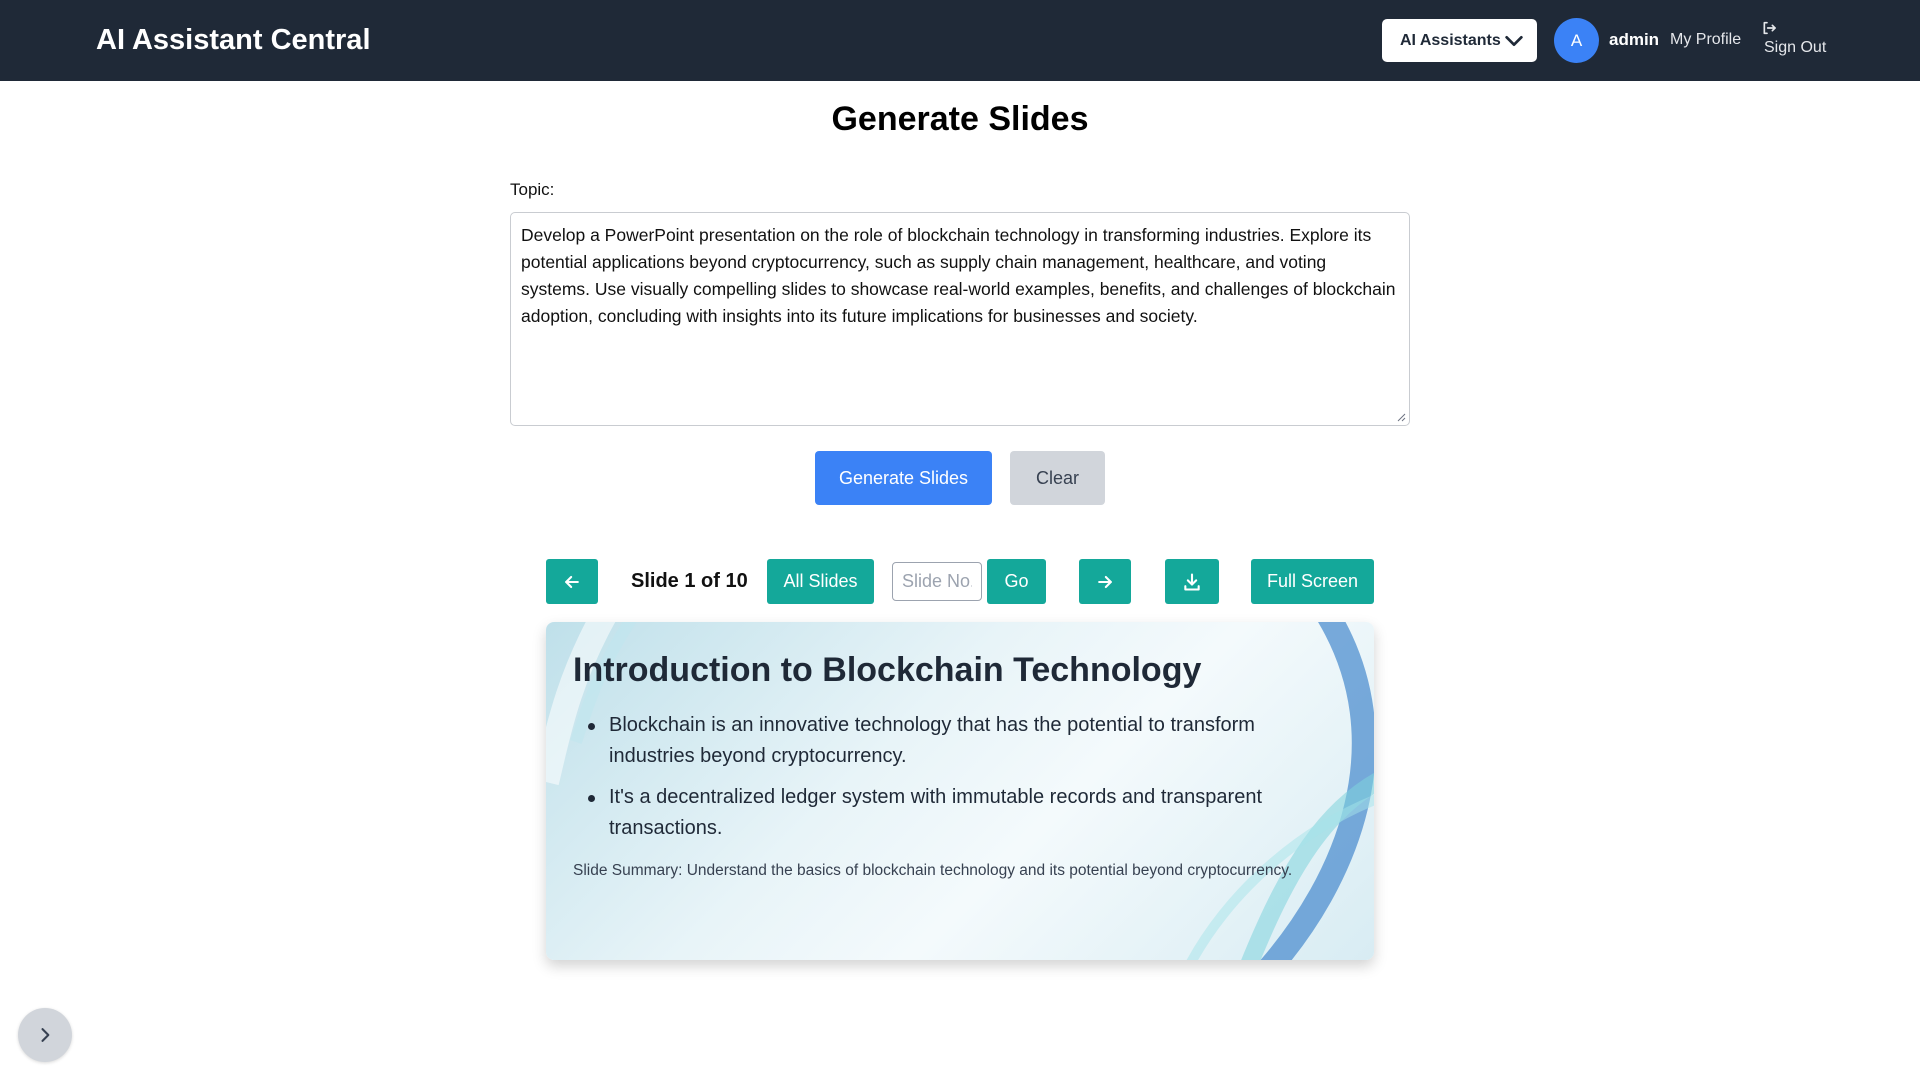 The height and width of the screenshot is (1080, 1920). What do you see at coordinates (1634, 39) in the screenshot?
I see `username: admin` at bounding box center [1634, 39].